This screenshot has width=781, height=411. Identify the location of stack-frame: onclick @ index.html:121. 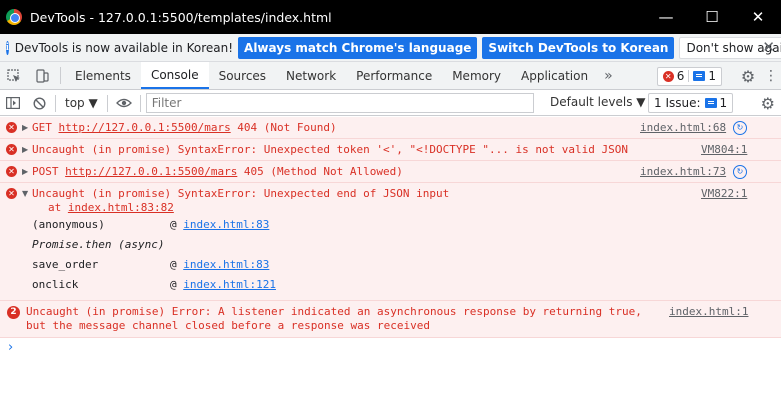
(390, 285).